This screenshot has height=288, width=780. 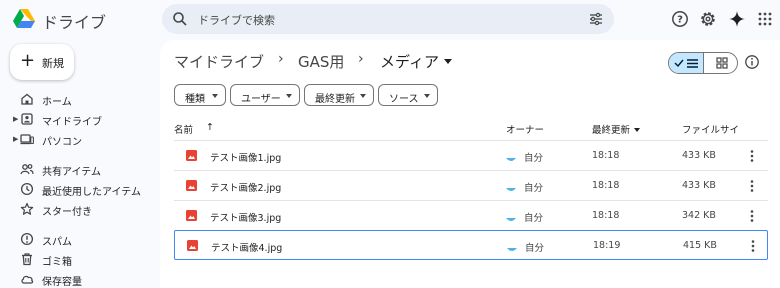 What do you see at coordinates (606, 155) in the screenshot?
I see `file-modified: 18:18` at bounding box center [606, 155].